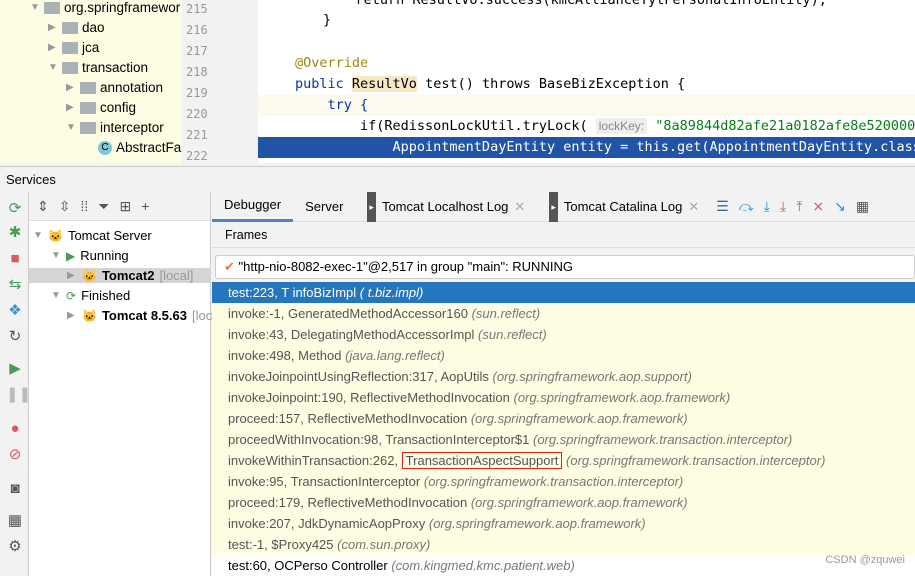 The width and height of the screenshot is (915, 576). What do you see at coordinates (15, 489) in the screenshot?
I see `camera-icon: ◙` at bounding box center [15, 489].